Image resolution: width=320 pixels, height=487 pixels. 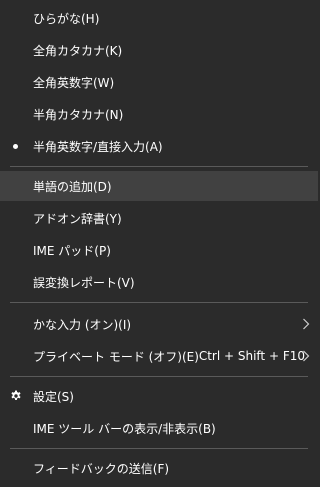 What do you see at coordinates (78, 50) in the screenshot?
I see `menu-item-label: 全角カタカナ(K)` at bounding box center [78, 50].